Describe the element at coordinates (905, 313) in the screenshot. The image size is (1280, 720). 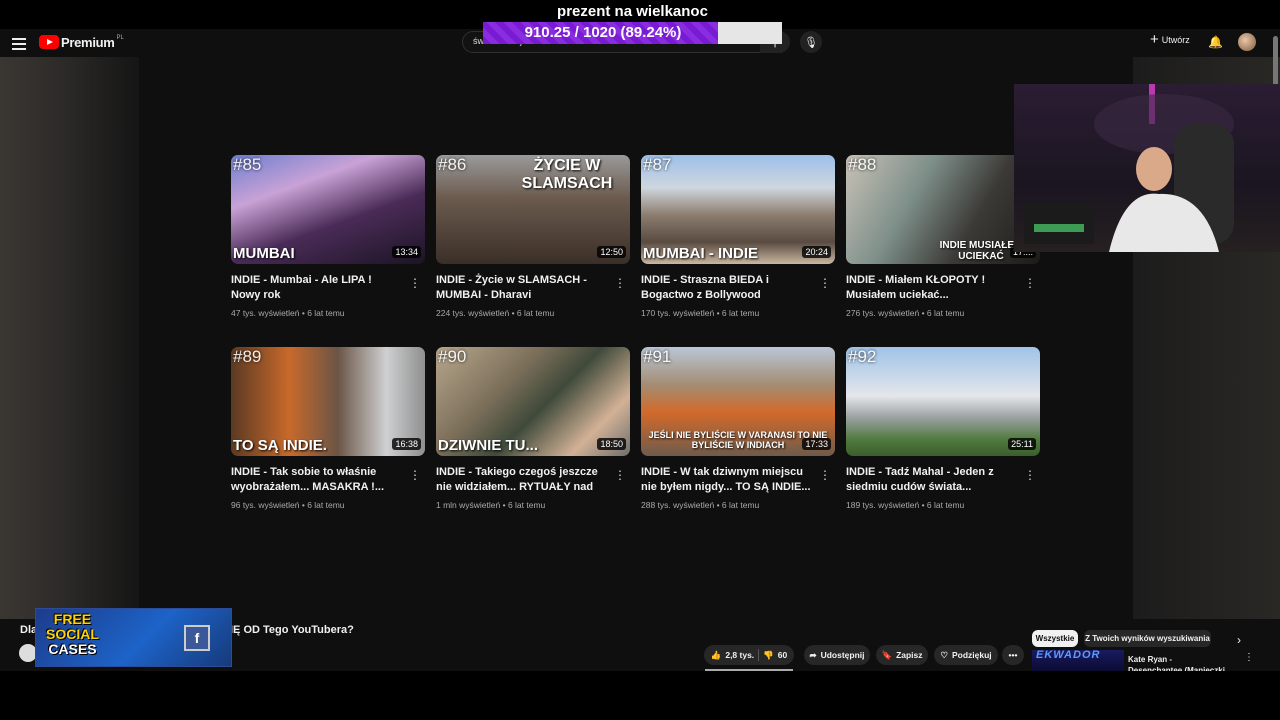
I see `video-meta: 276 tys. wyświetleń • 6 lat temu` at that location.